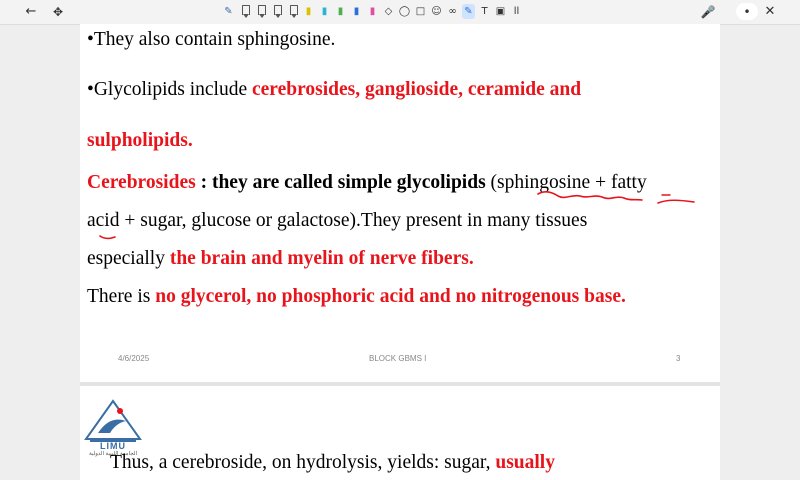 This screenshot has height=480, width=800. I want to click on microphone-icon: 🎤, so click(708, 11).